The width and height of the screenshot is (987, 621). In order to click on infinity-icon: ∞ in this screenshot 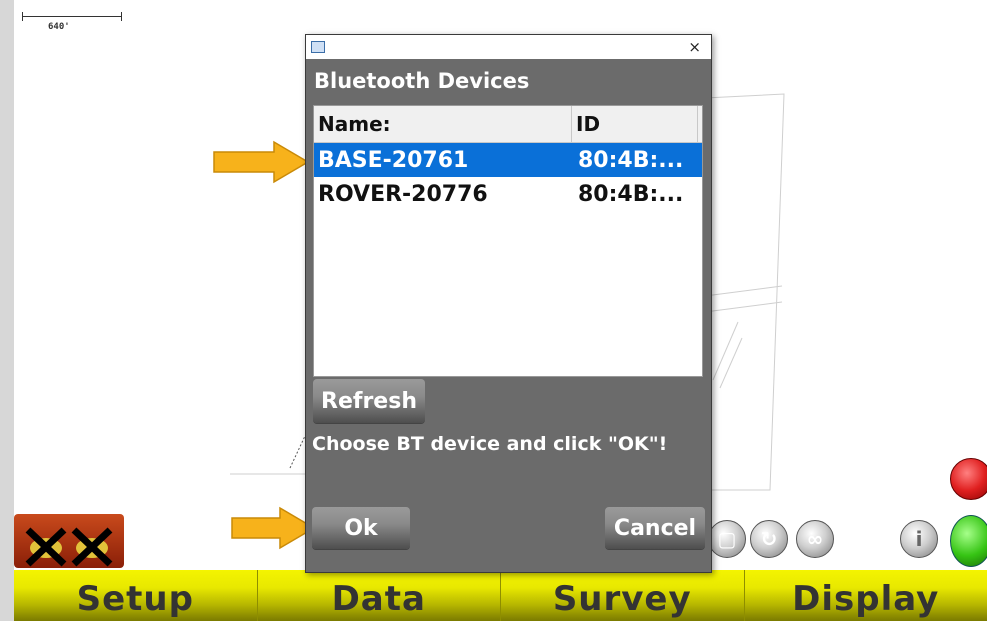, I will do `click(815, 539)`.